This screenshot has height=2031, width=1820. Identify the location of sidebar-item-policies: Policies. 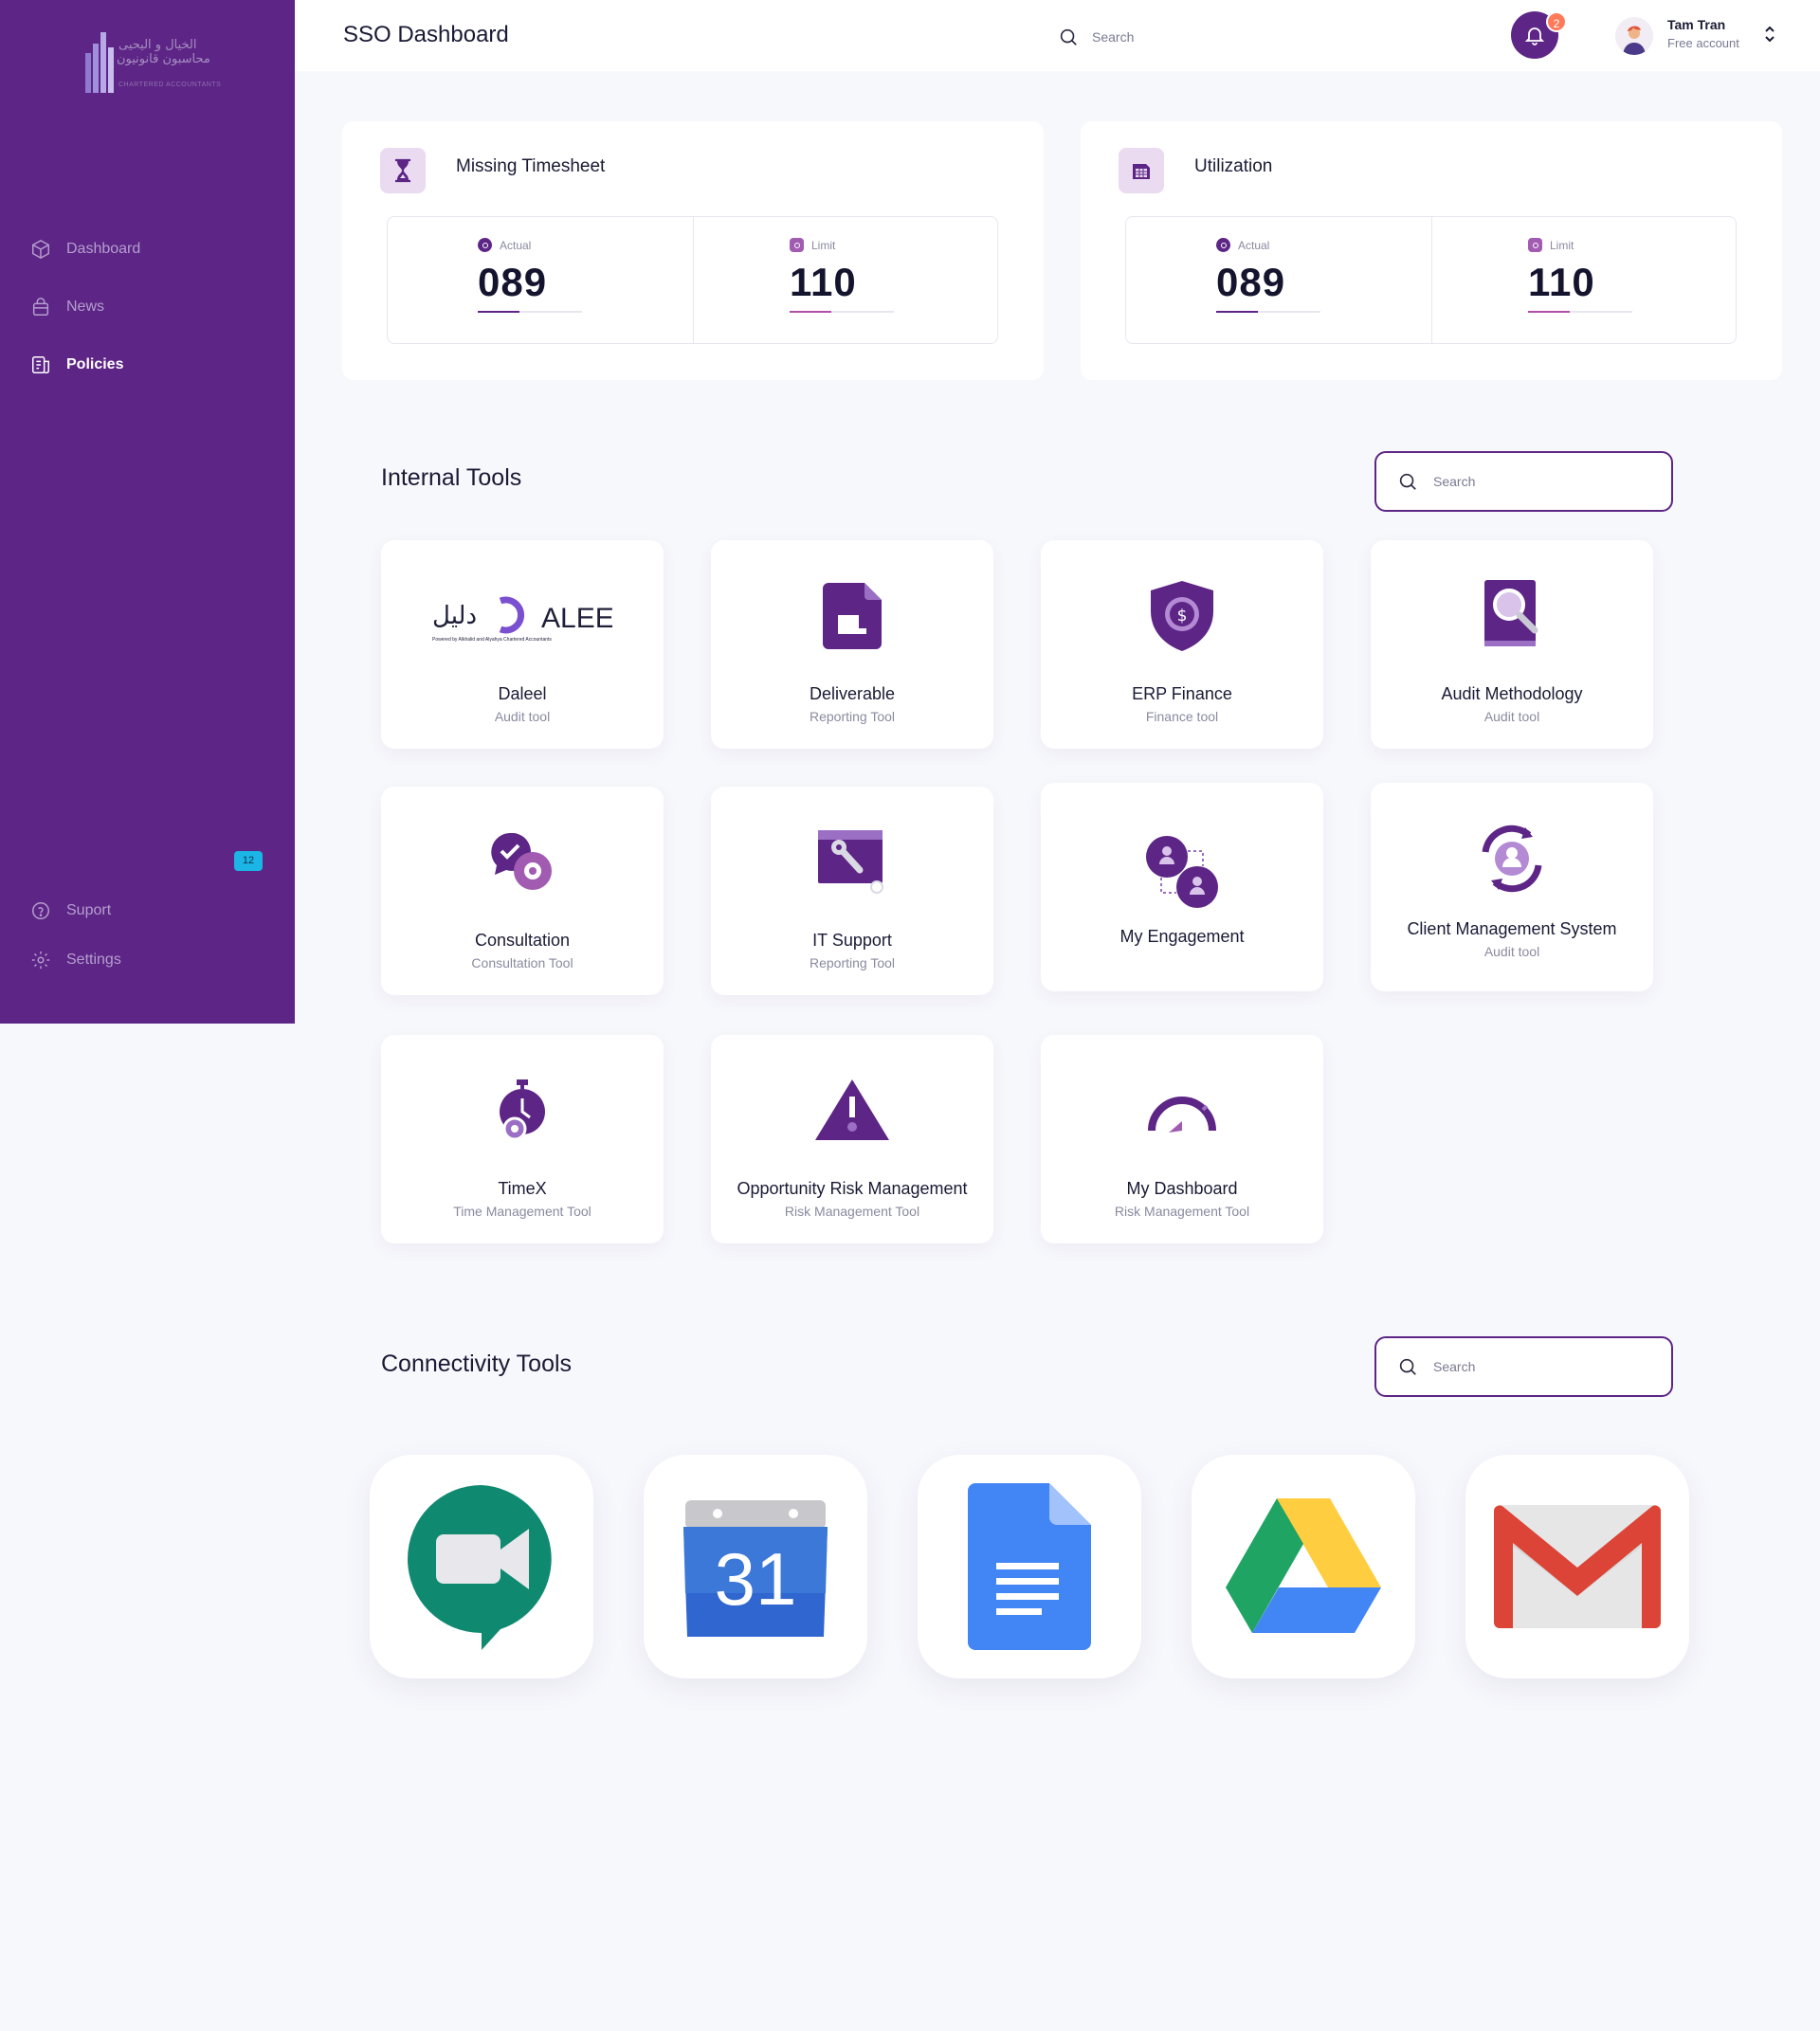
(76, 364).